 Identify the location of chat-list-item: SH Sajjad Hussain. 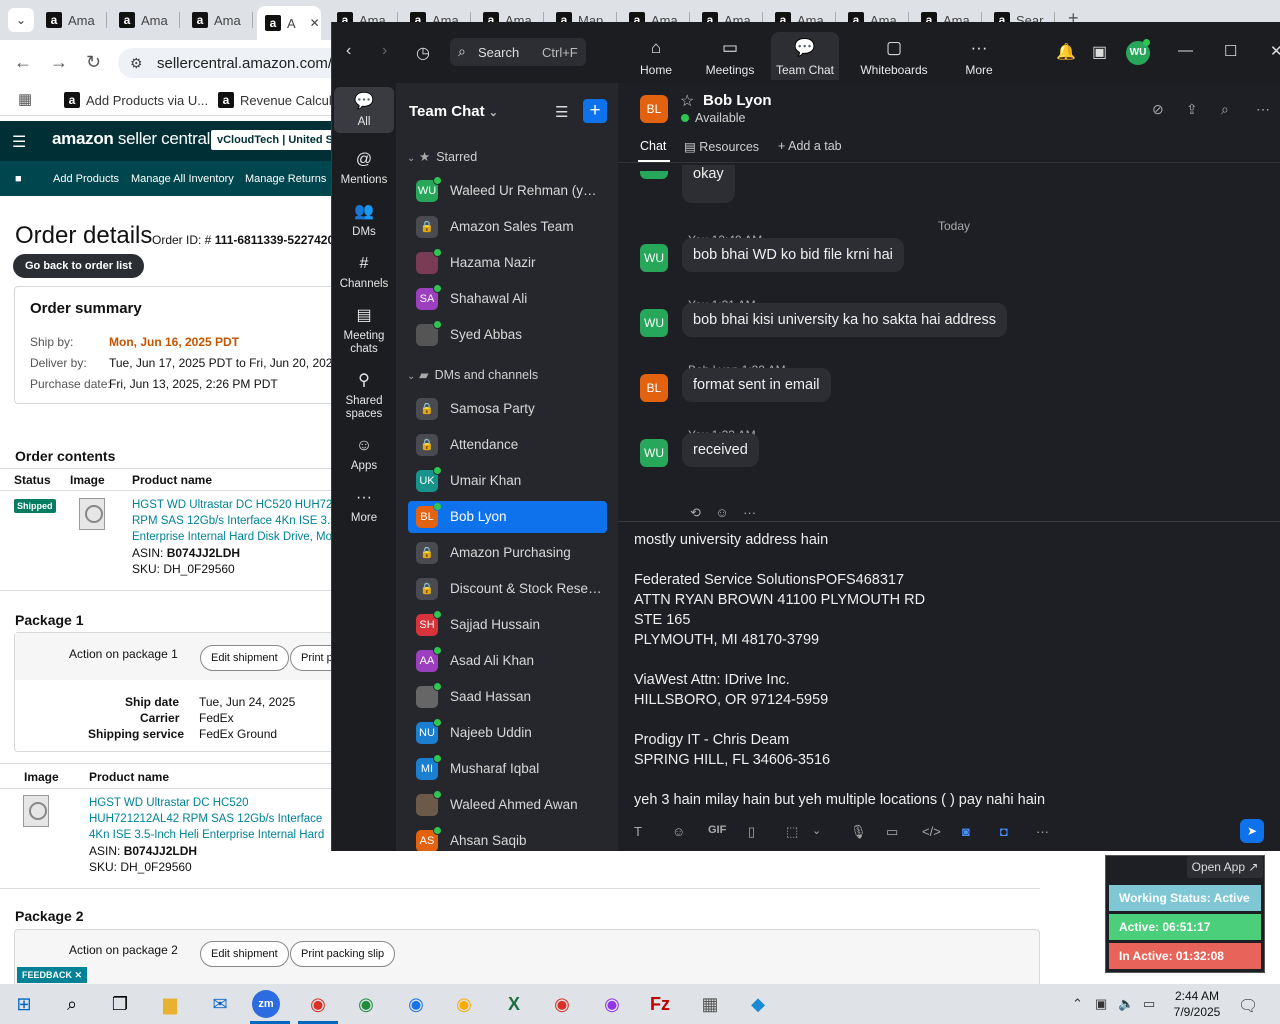
(507, 625).